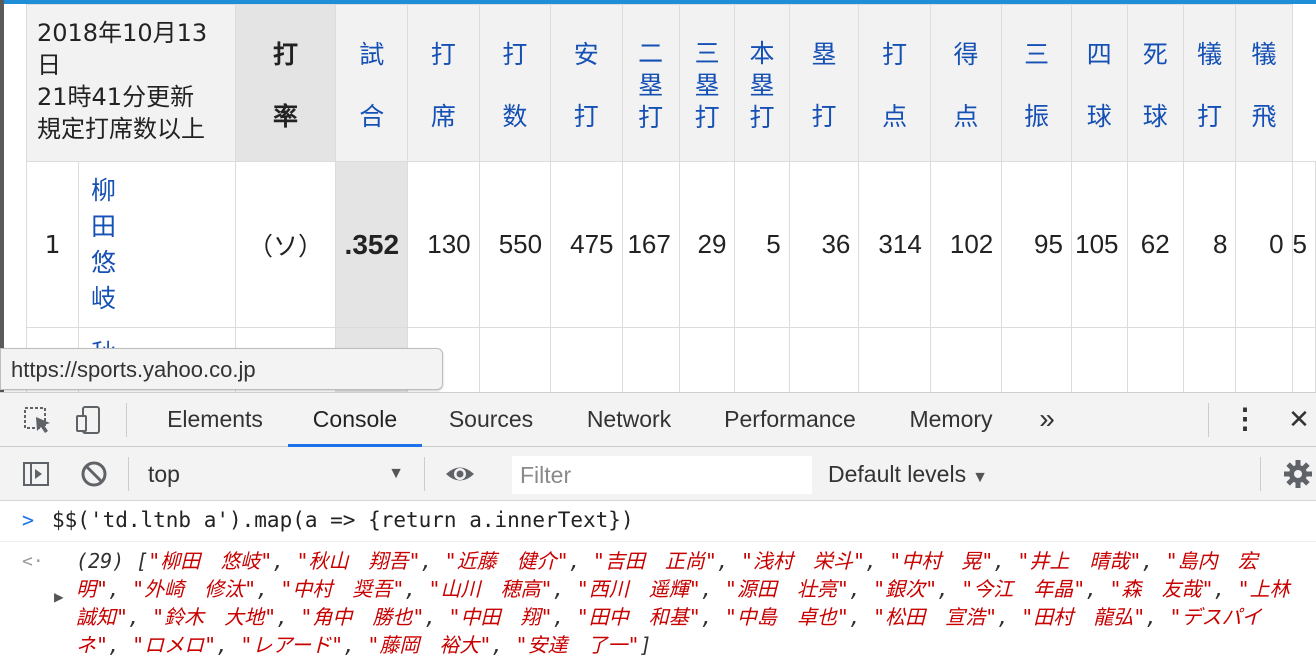  I want to click on column-header-sacrifice-flies: 犠飛, so click(1264, 83).